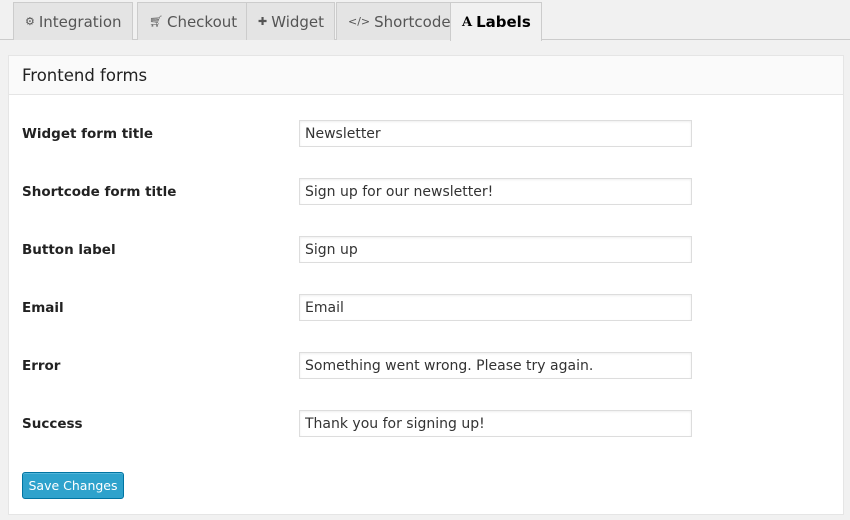 The image size is (850, 520). I want to click on tab-integration: ⚙ Integration, so click(73, 21).